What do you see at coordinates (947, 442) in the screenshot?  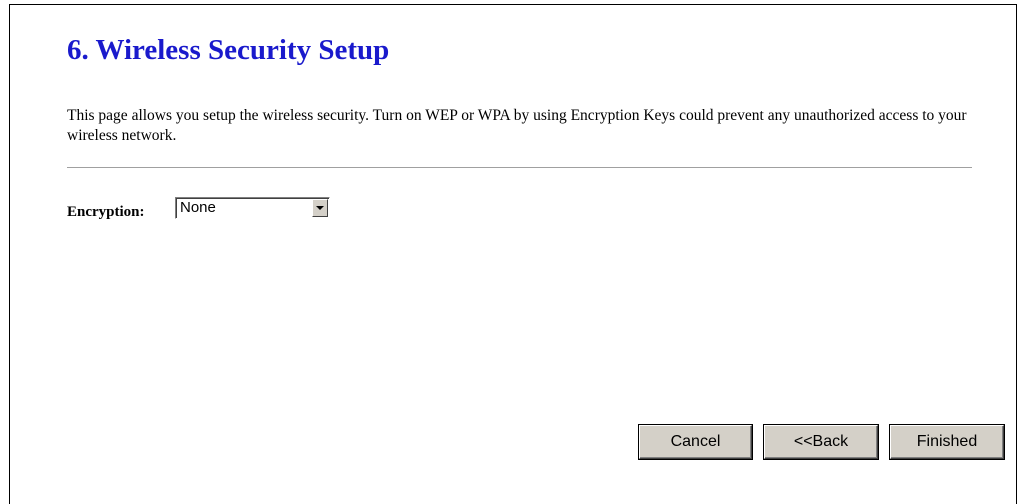 I see `finished-button: Finished` at bounding box center [947, 442].